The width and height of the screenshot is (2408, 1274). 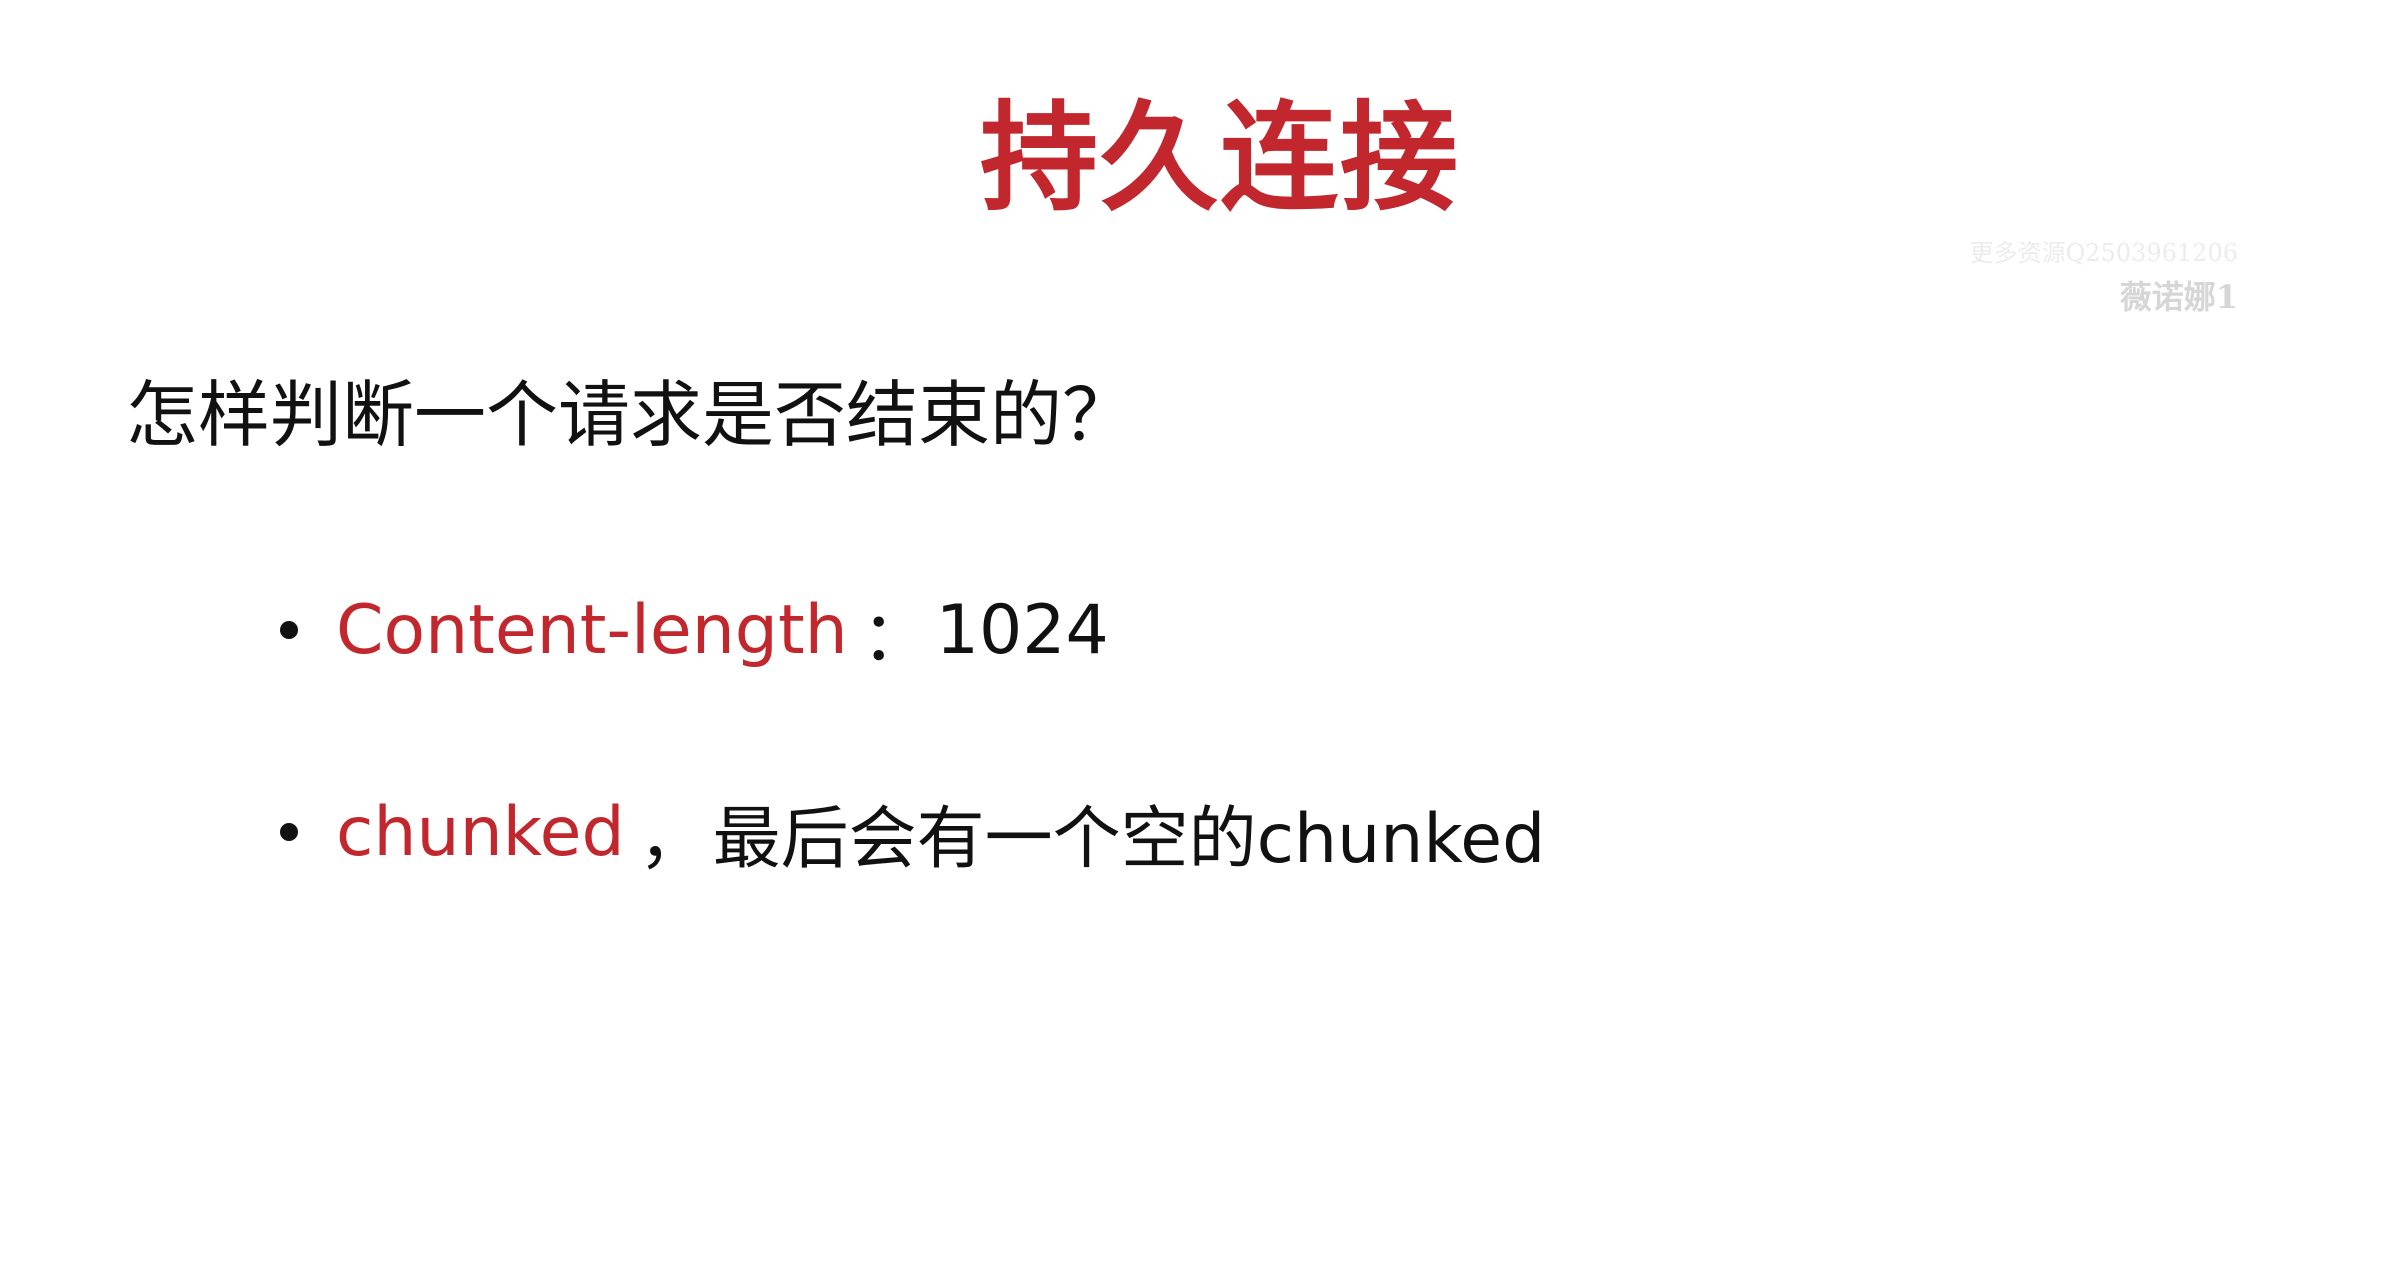 What do you see at coordinates (592, 630) in the screenshot?
I see `bullet-keyword: Content-length` at bounding box center [592, 630].